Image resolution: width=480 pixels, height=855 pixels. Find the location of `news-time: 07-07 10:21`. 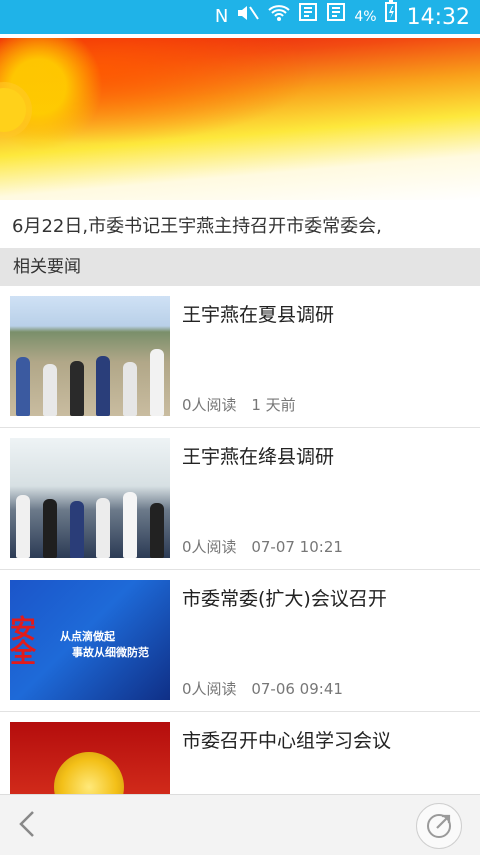

news-time: 07-07 10:21 is located at coordinates (297, 547).